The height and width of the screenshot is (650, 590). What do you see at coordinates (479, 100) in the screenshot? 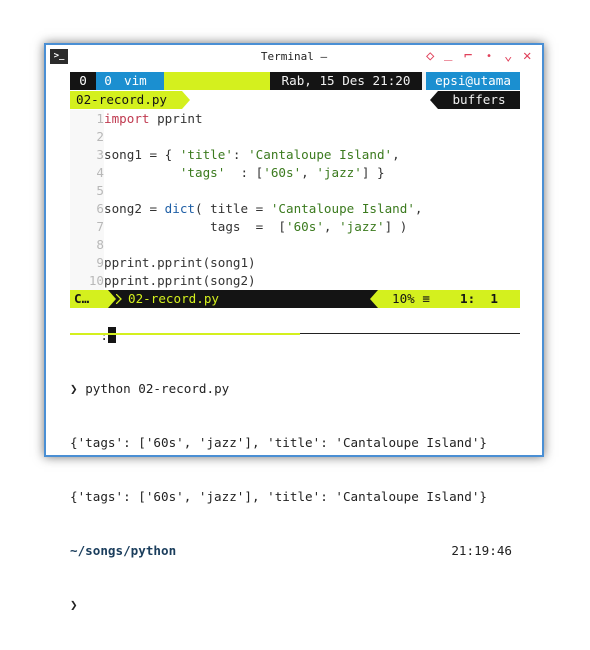
I see `buffers-label: buffers` at bounding box center [479, 100].